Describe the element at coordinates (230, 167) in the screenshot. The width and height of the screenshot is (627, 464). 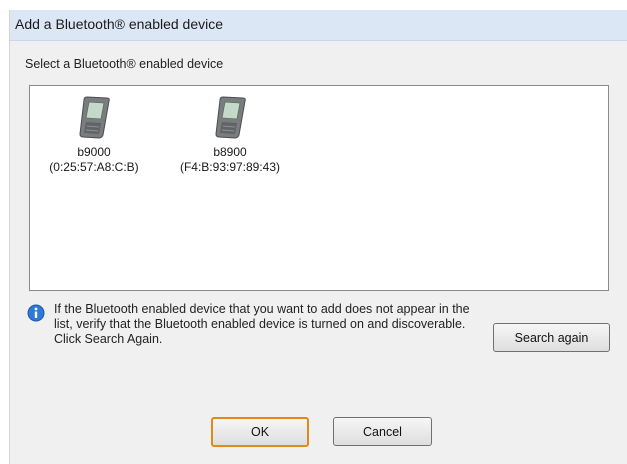
I see `device-address: (F4:B:93:97:89:43)` at that location.